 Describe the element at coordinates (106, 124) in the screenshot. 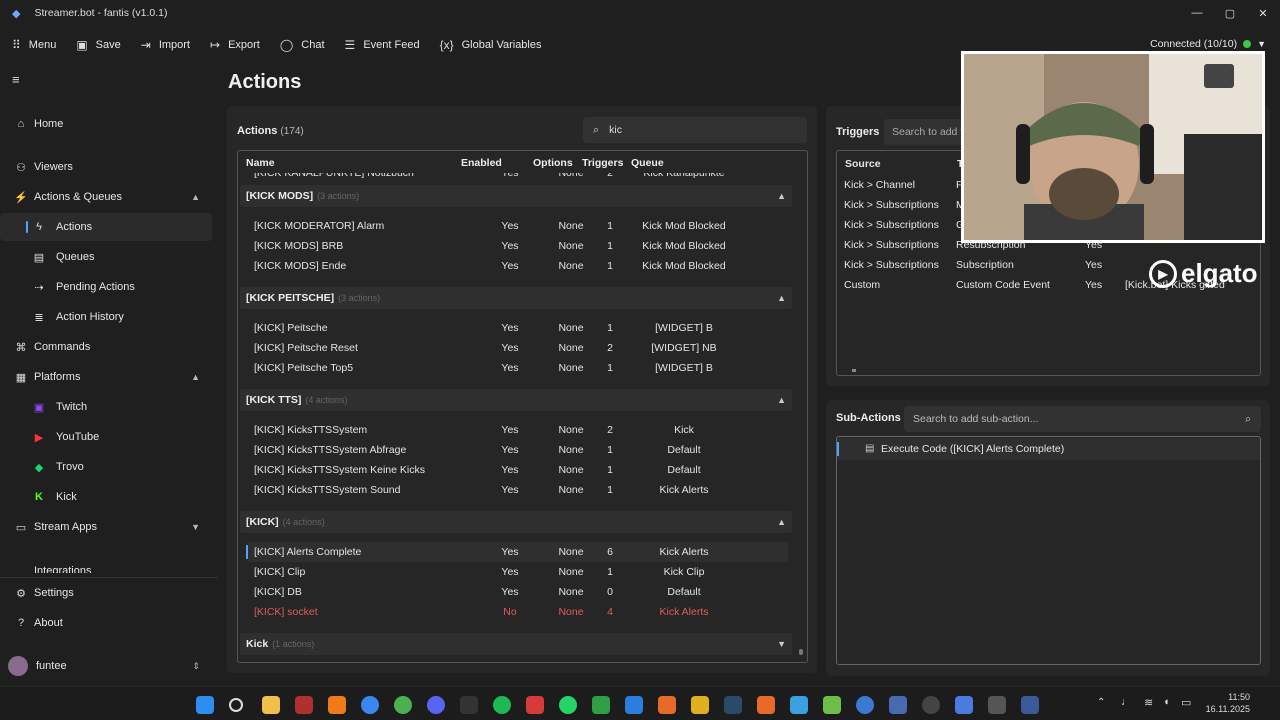

I see `sidebar-item-home: ⌂ Home` at that location.